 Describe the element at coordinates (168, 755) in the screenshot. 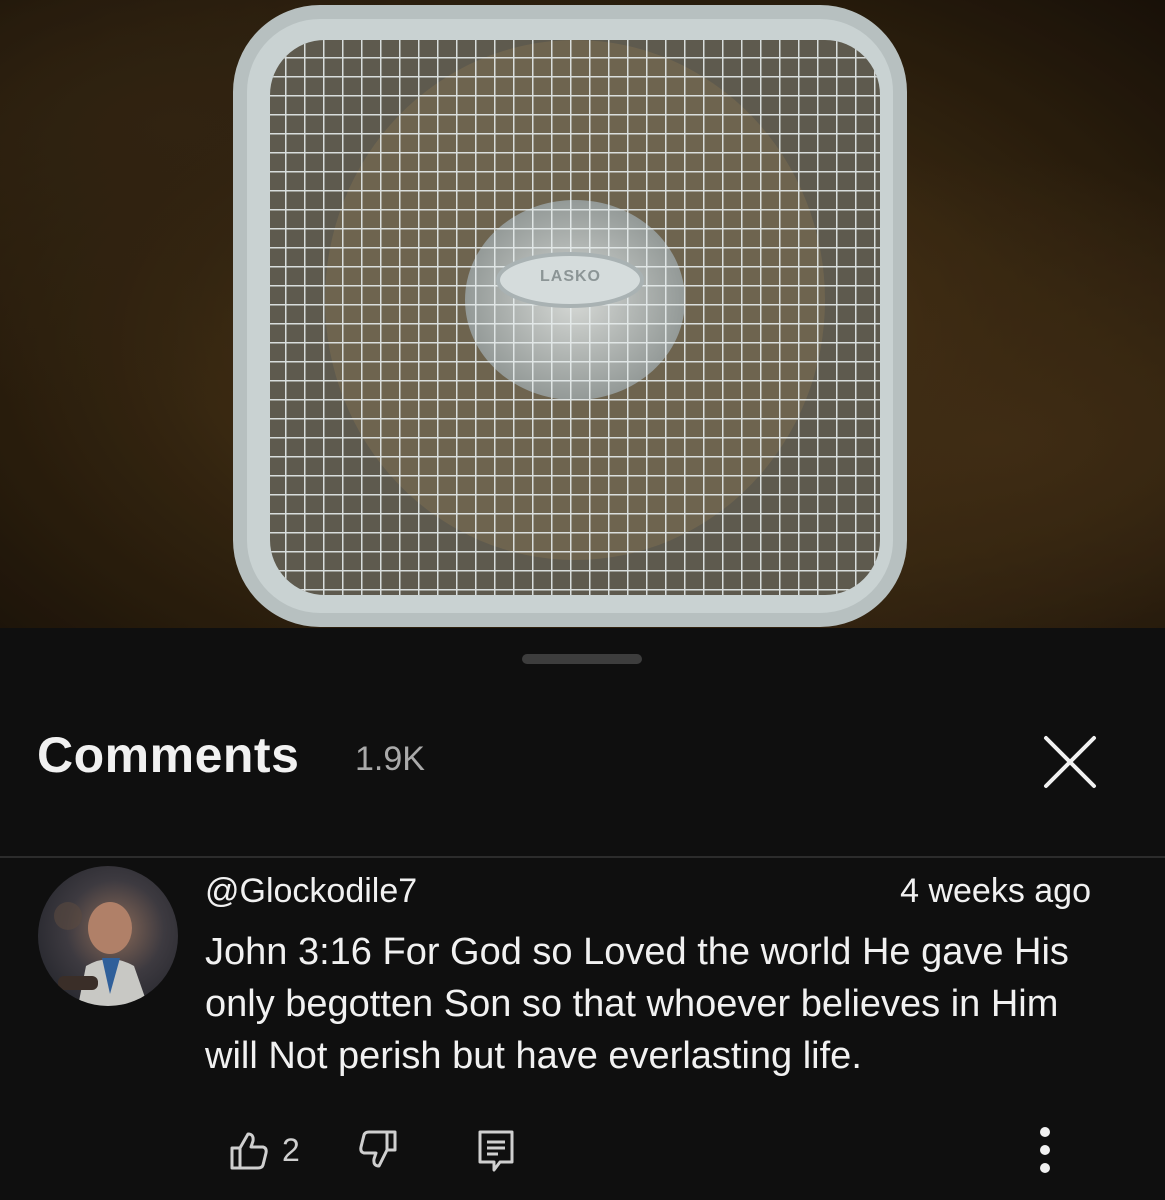

I see `comments-title: Comments` at that location.